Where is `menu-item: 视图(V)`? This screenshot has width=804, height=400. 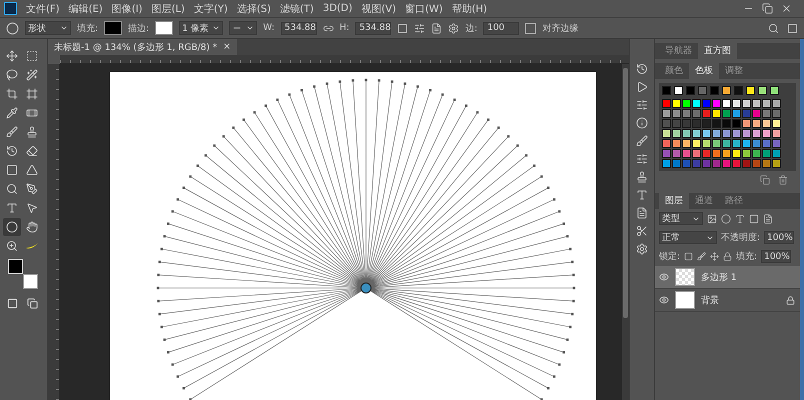 menu-item: 视图(V) is located at coordinates (378, 9).